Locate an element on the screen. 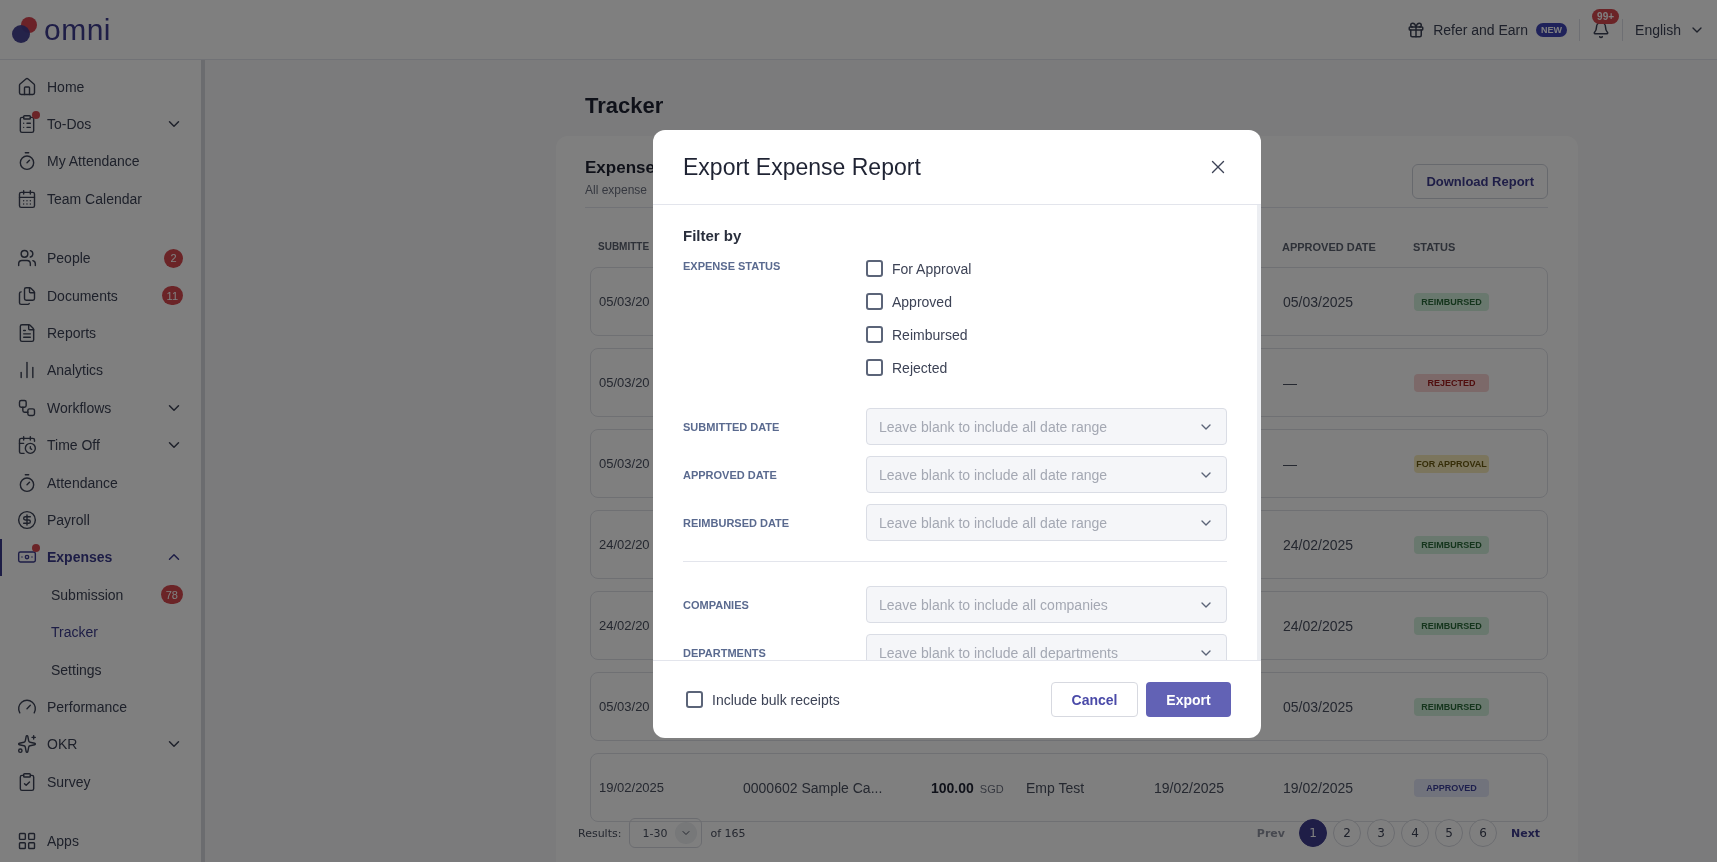 This screenshot has height=862, width=1717. sidebar-label: Team Calendar is located at coordinates (95, 198).